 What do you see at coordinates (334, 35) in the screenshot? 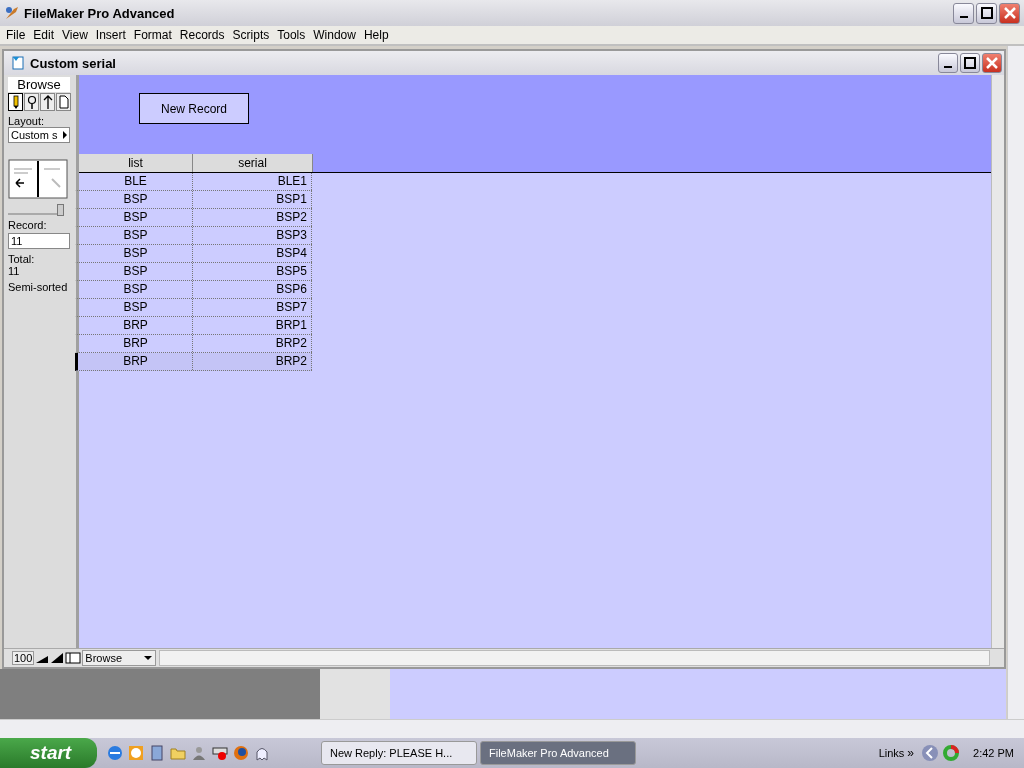
I see `menu-item: Window` at bounding box center [334, 35].